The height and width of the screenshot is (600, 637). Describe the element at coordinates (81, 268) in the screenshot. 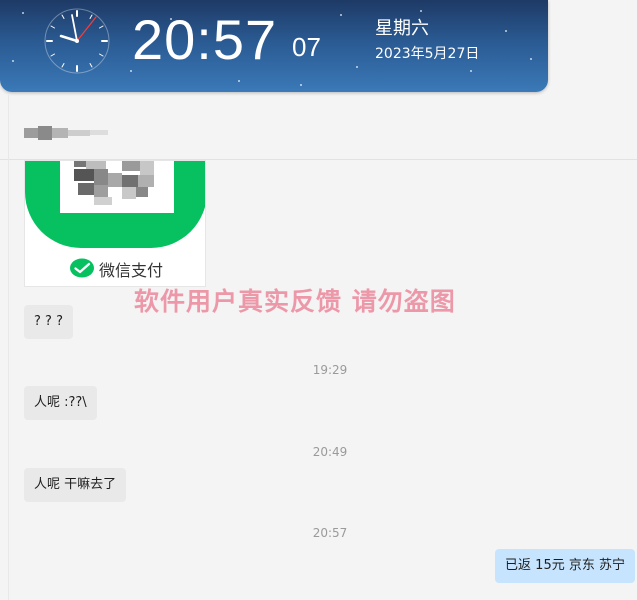

I see `wechat-pay-icon` at that location.